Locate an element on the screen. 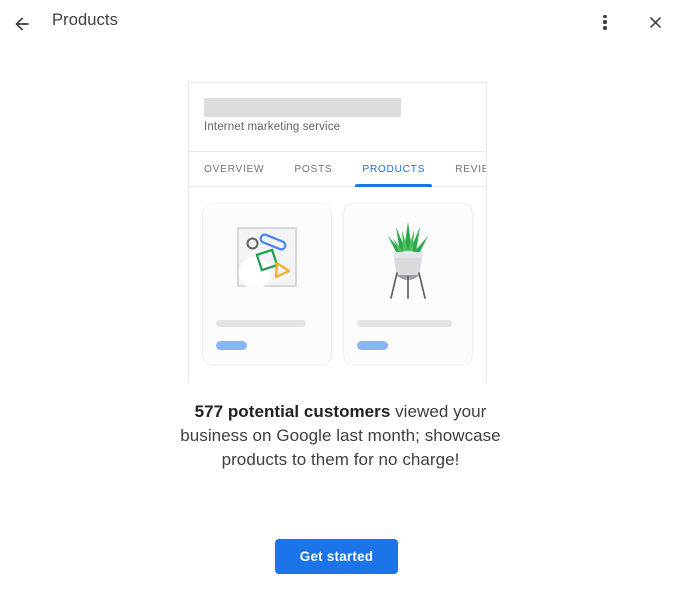 The width and height of the screenshot is (681, 600). promo-highlight: 577 potential customers is located at coordinates (292, 411).